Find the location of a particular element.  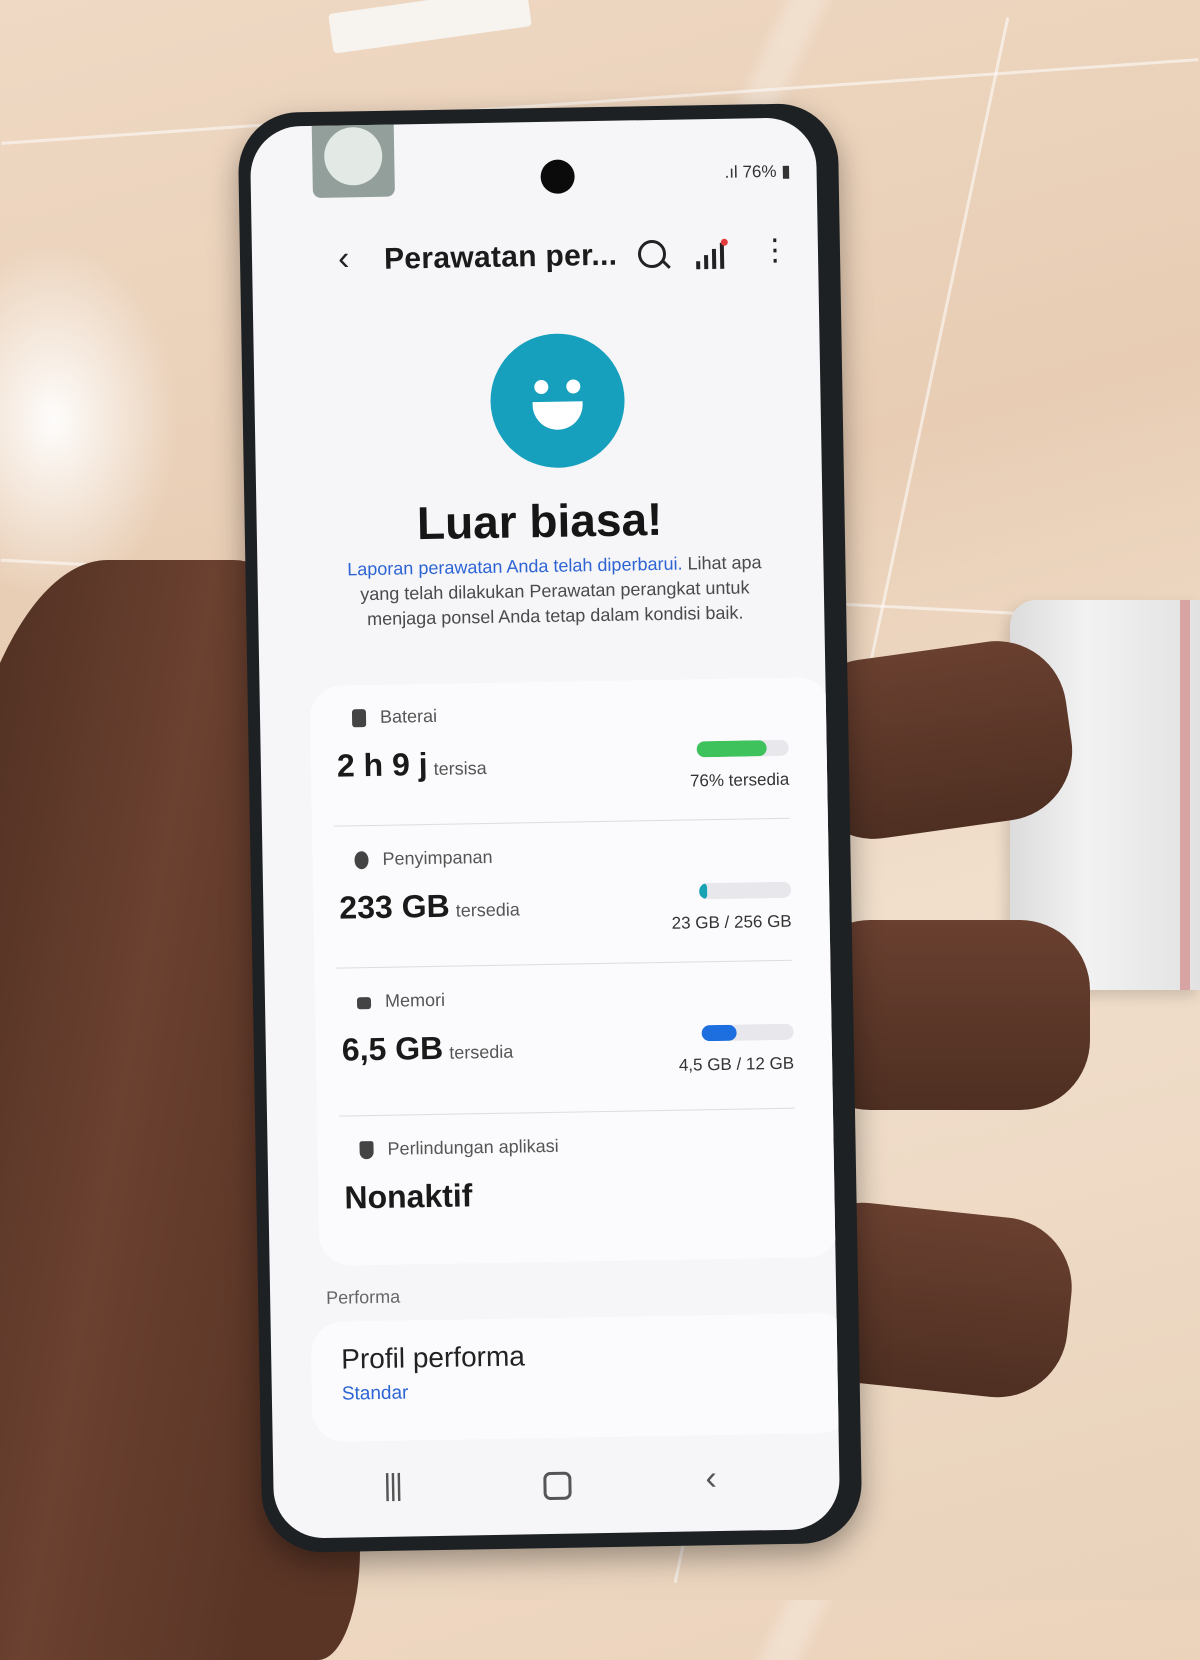

battery-percent: 76% is located at coordinates (759, 171).